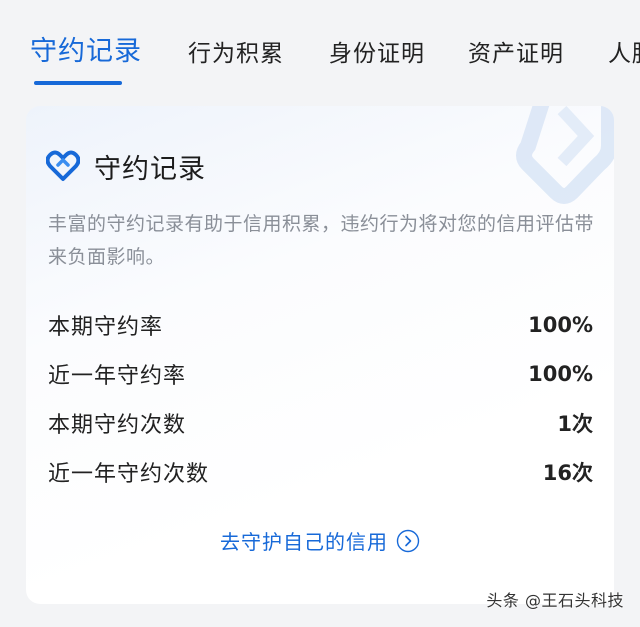  I want to click on protect-credit-link: 去守护自己的信用, so click(320, 540).